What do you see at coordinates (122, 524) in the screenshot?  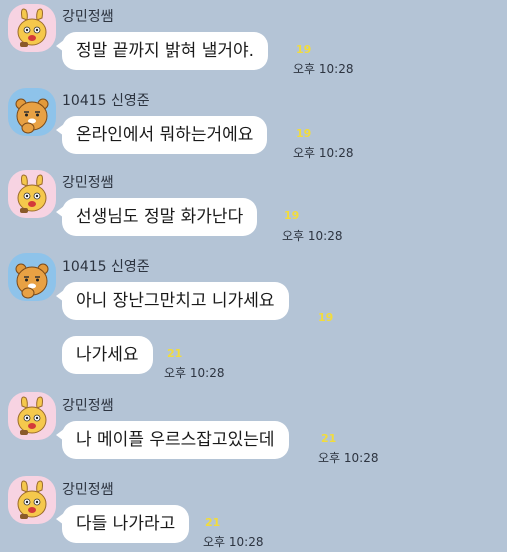 I see `message-bubble: 다들 나가라고` at bounding box center [122, 524].